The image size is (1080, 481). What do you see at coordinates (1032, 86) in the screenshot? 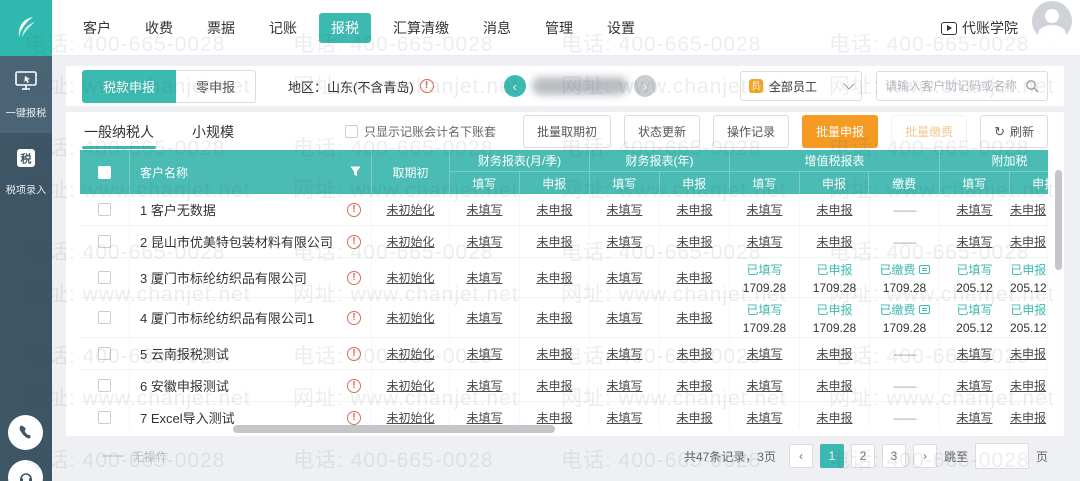
I see `search-icon` at bounding box center [1032, 86].